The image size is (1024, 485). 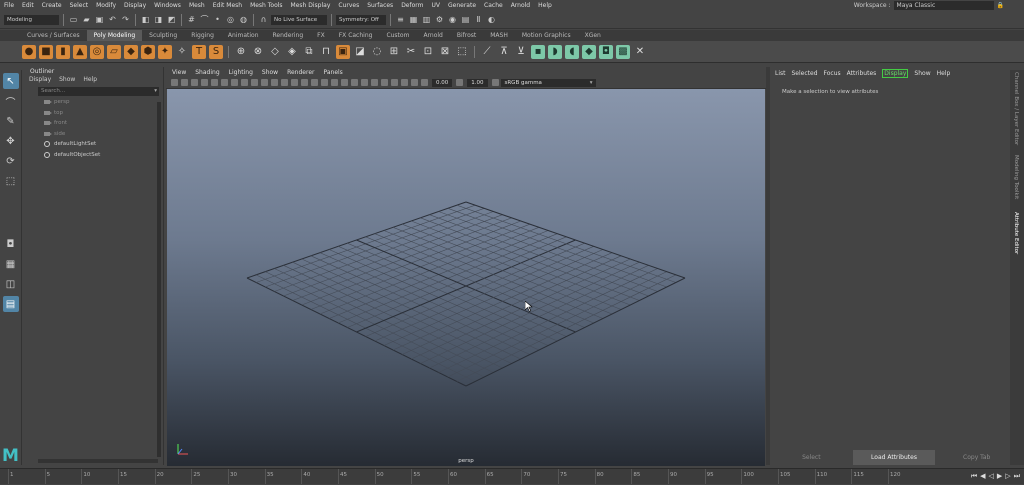 What do you see at coordinates (424, 82) in the screenshot?
I see `exposure-icon` at bounding box center [424, 82].